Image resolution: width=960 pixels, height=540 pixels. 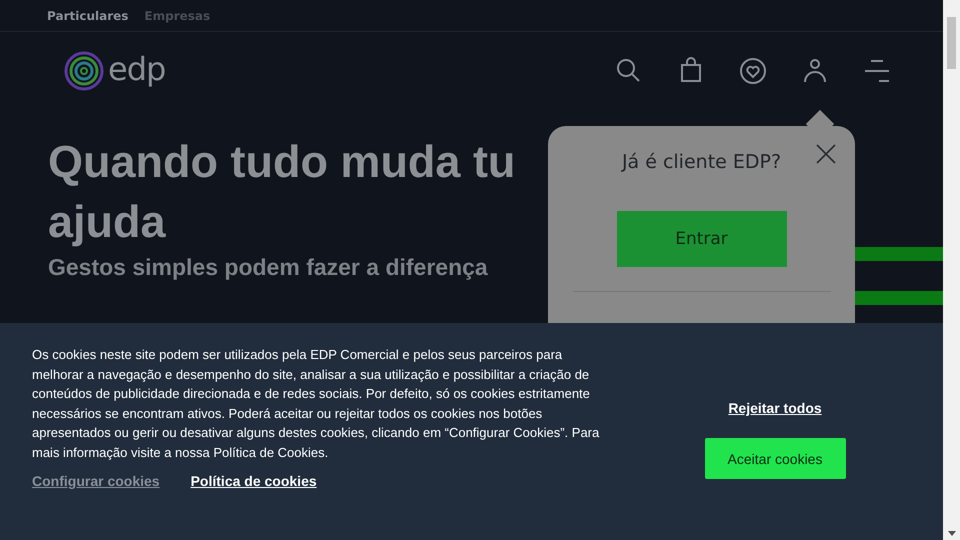 What do you see at coordinates (96, 481) in the screenshot?
I see `settings-link: Configurar cookies` at bounding box center [96, 481].